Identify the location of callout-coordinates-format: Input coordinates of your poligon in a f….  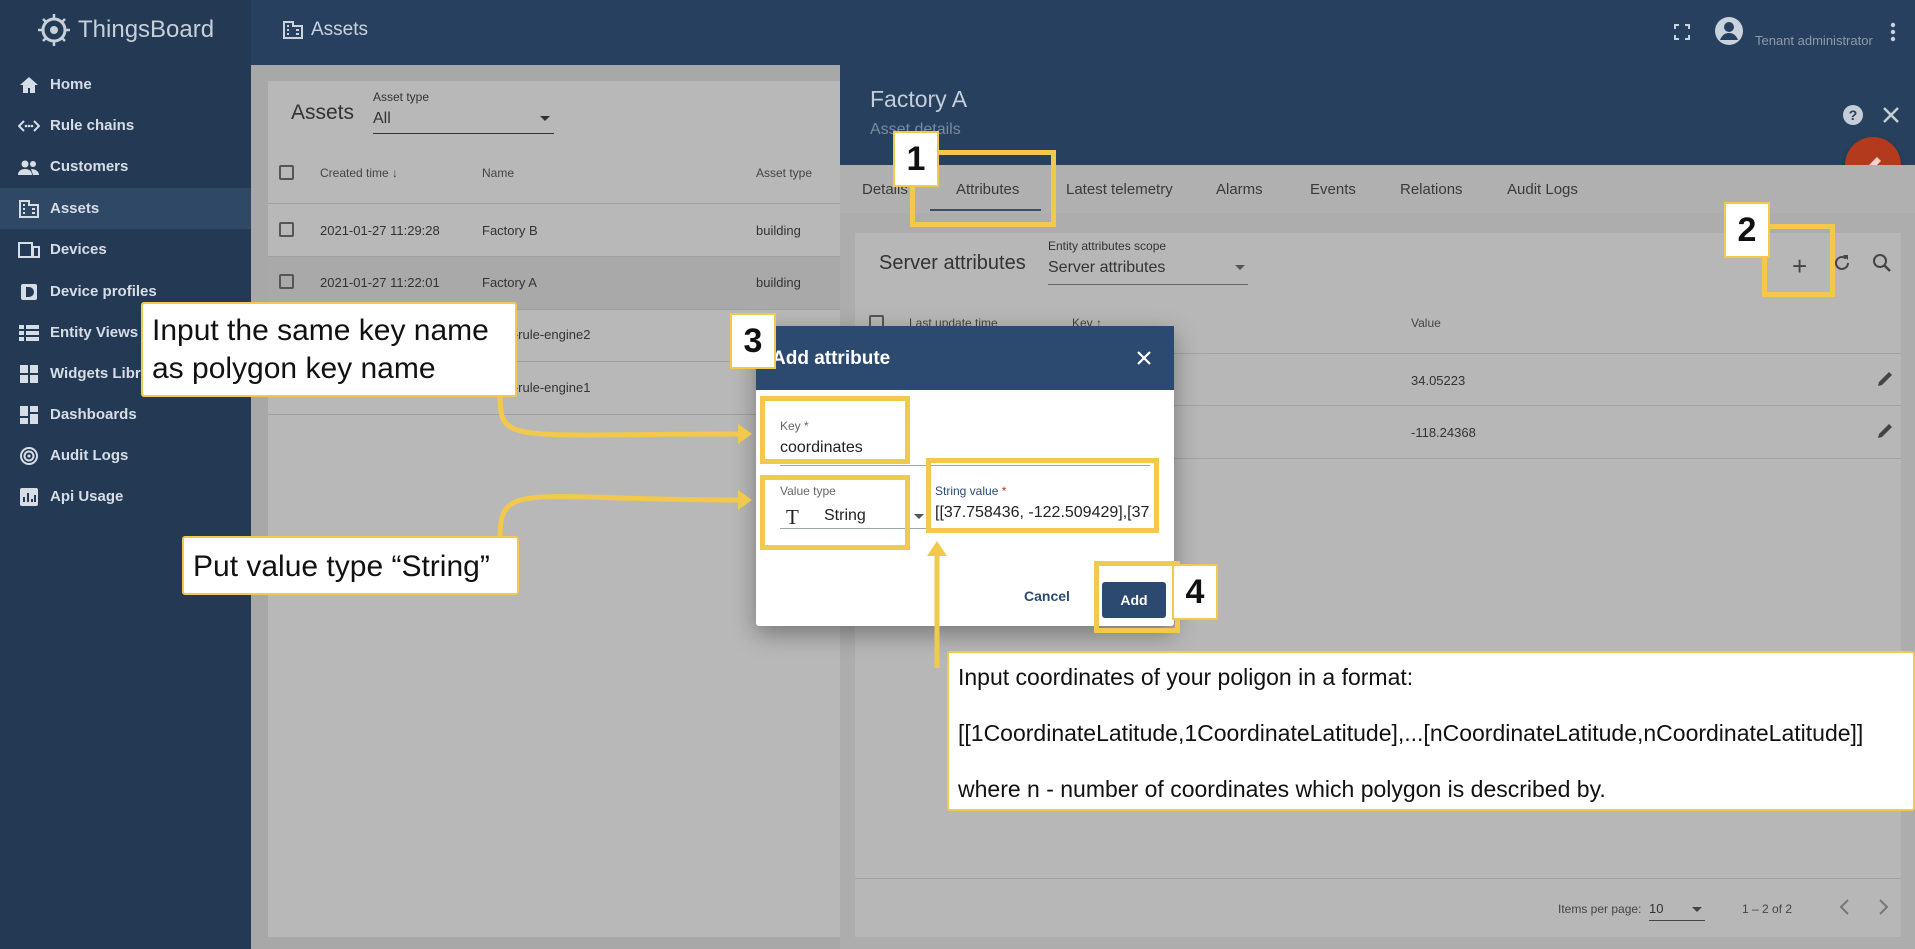
(1431, 731).